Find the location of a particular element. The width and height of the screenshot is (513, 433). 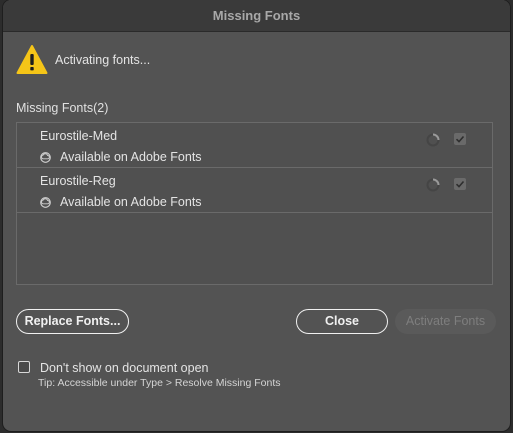

font-list-item: Eurostile-Med Available on Adobe Fonts is located at coordinates (254, 145).